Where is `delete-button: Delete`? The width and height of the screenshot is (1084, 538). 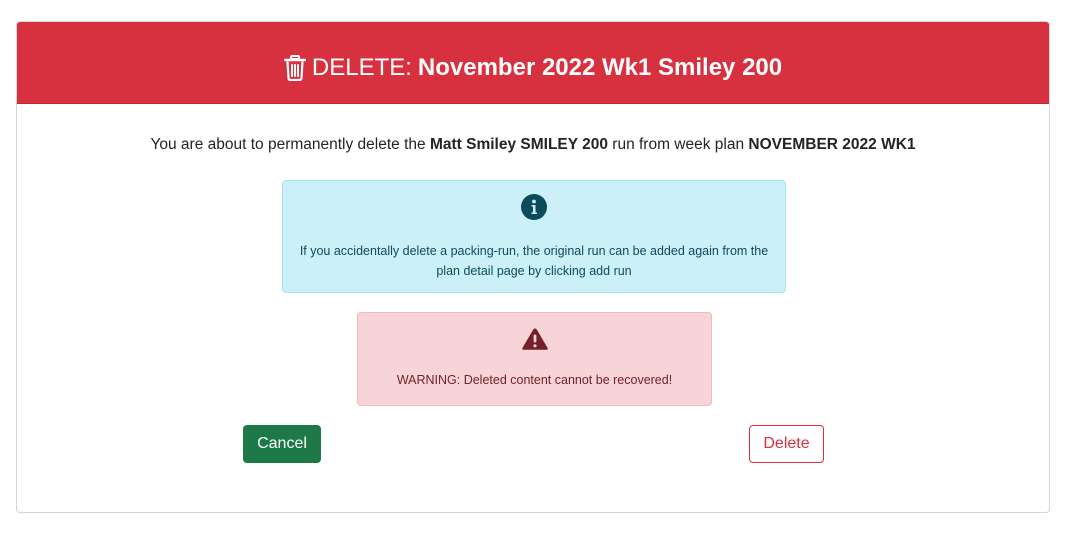 delete-button: Delete is located at coordinates (786, 444).